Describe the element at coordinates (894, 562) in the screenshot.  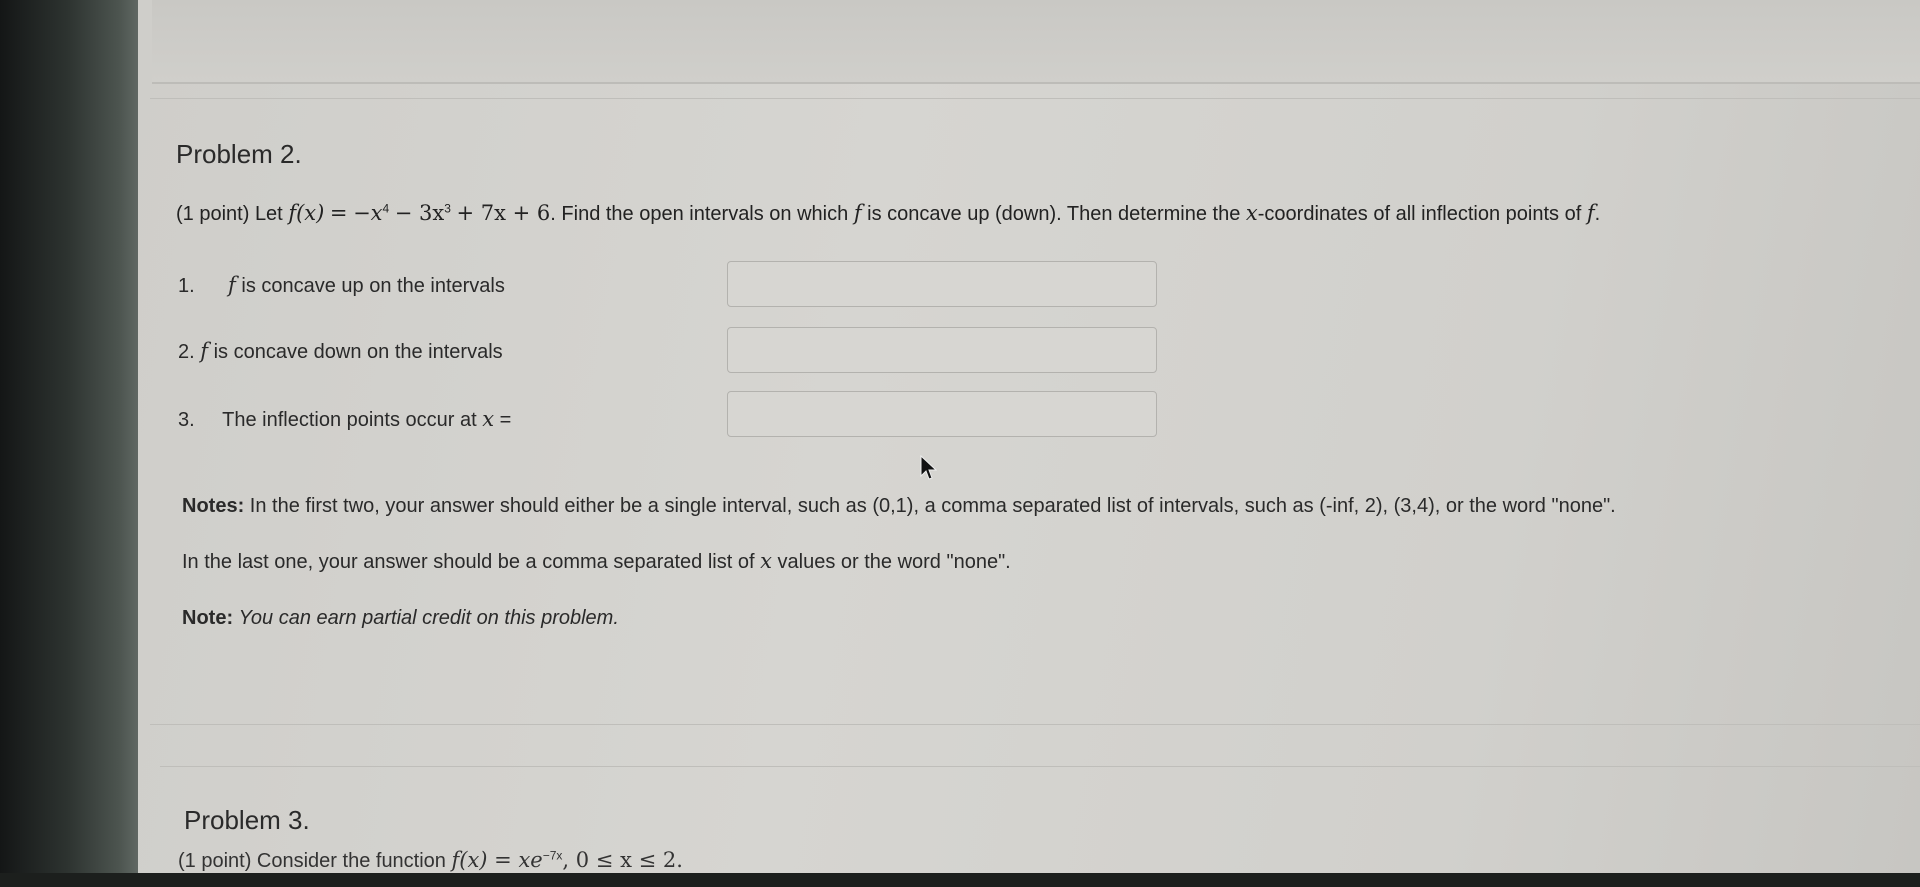
I see `last-note-b: values or the word "none".` at that location.